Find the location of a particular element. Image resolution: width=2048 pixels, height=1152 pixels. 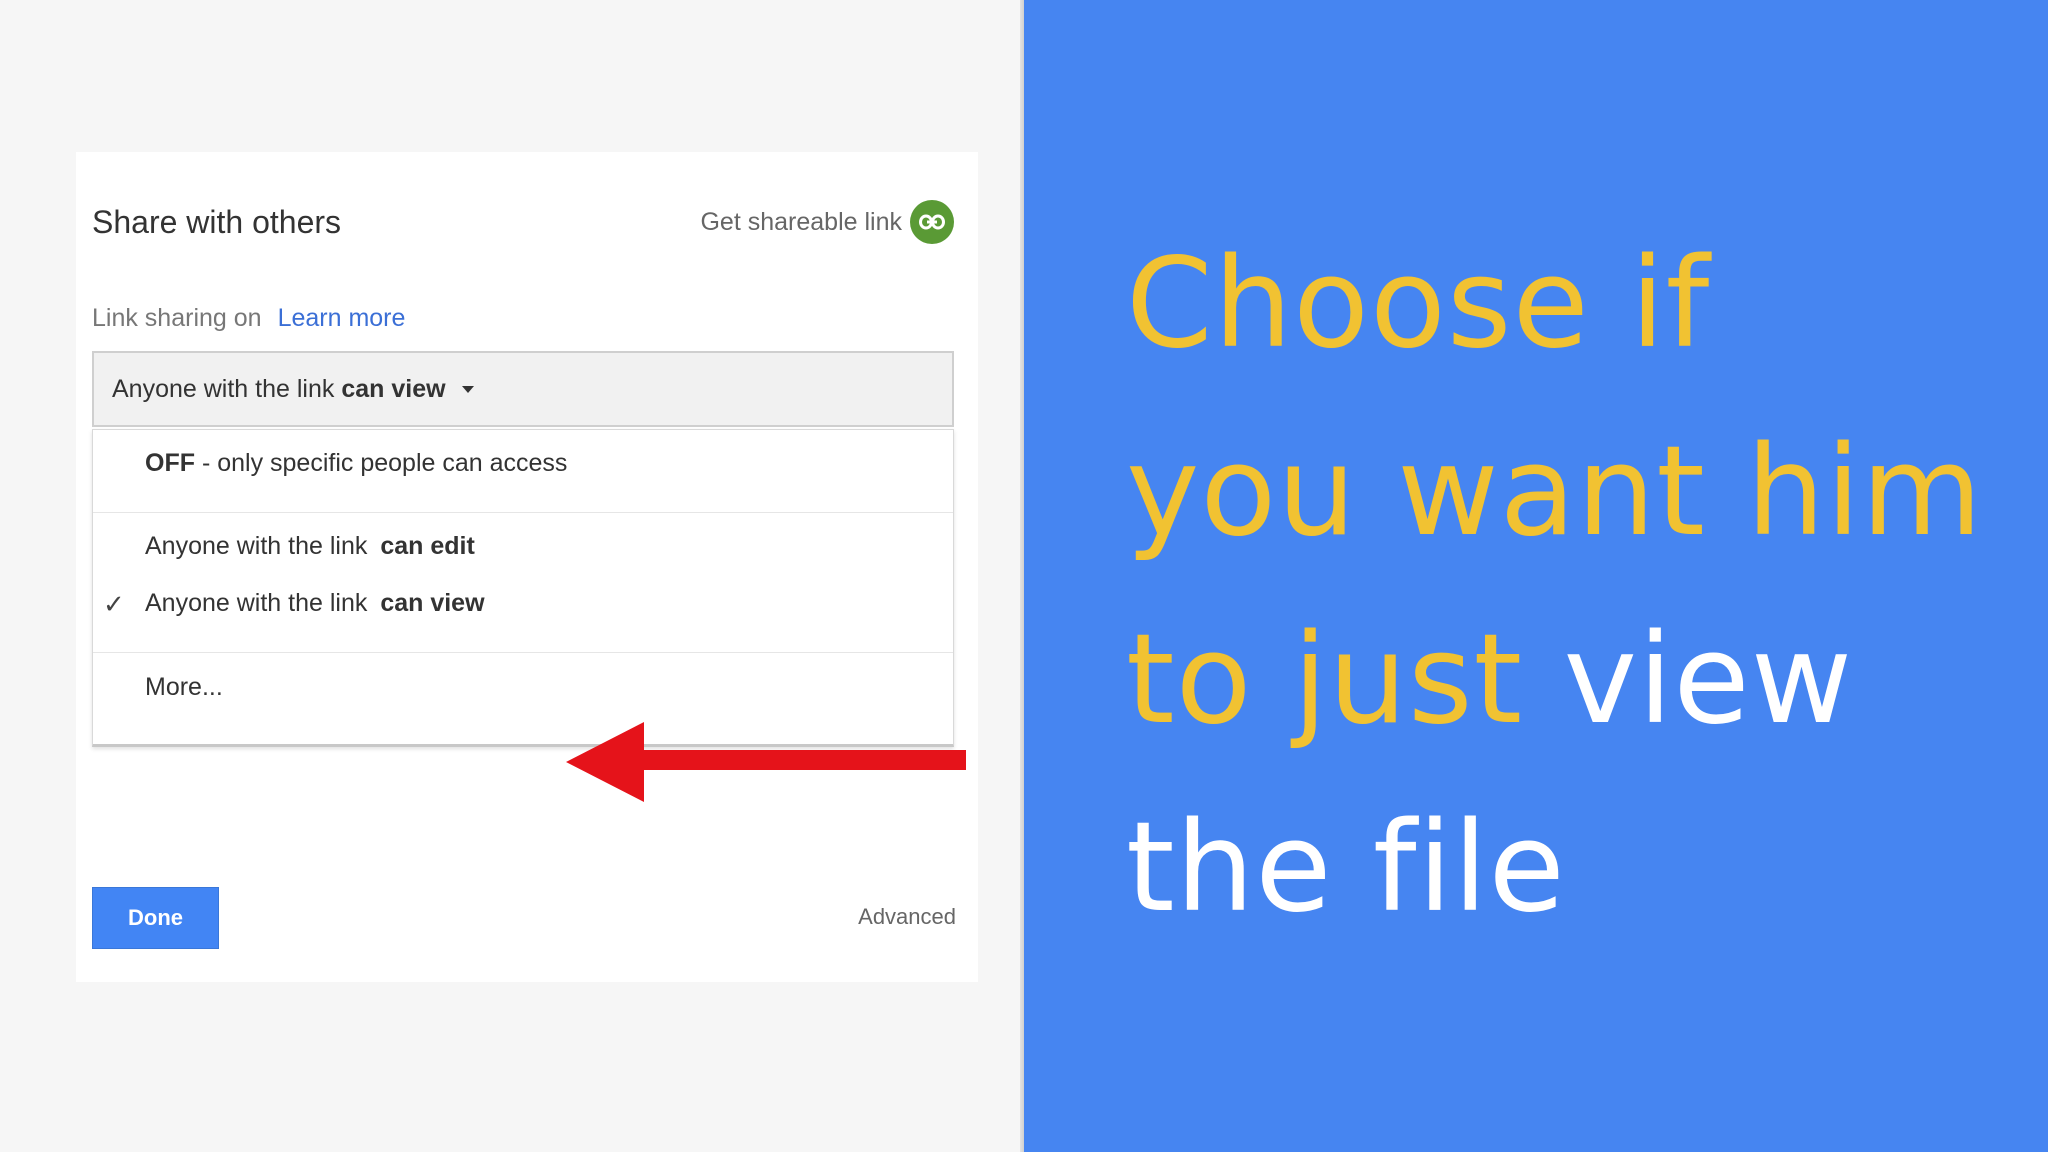

option-can-edit-prefix: Anyone with the link is located at coordinates (256, 546).